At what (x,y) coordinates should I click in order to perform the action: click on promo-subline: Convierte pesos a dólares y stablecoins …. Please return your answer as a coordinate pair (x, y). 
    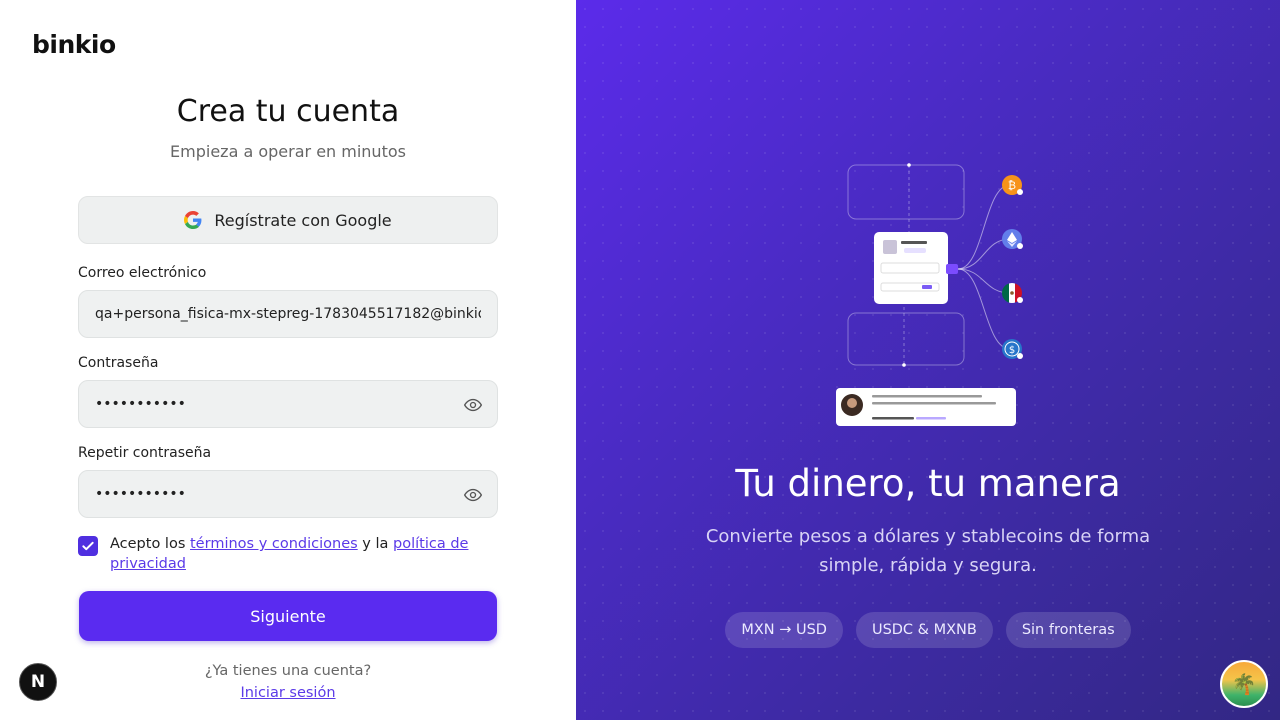
    Looking at the image, I should click on (928, 551).